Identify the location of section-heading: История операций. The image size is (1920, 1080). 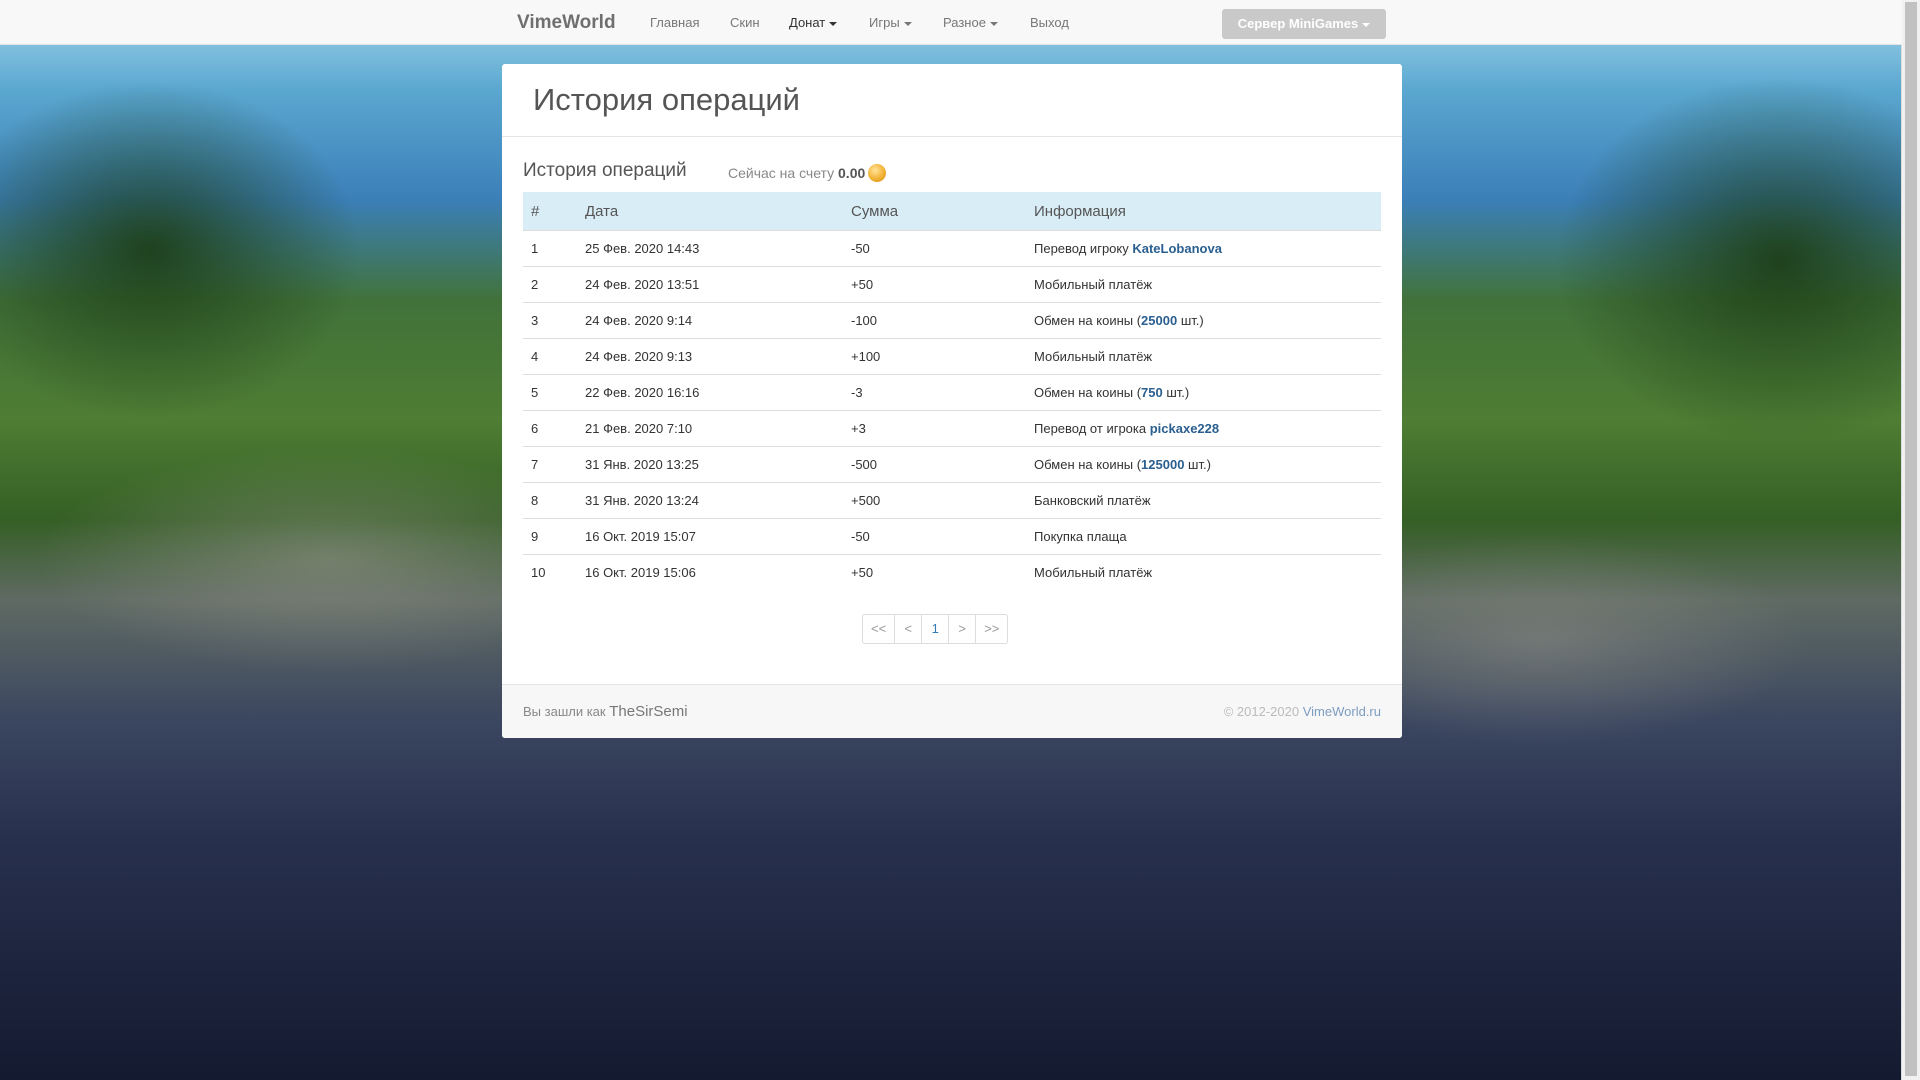
(605, 170).